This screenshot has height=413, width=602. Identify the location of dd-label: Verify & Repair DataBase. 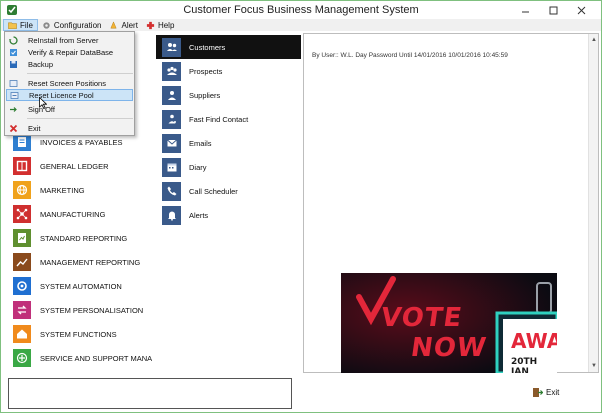
(71, 52).